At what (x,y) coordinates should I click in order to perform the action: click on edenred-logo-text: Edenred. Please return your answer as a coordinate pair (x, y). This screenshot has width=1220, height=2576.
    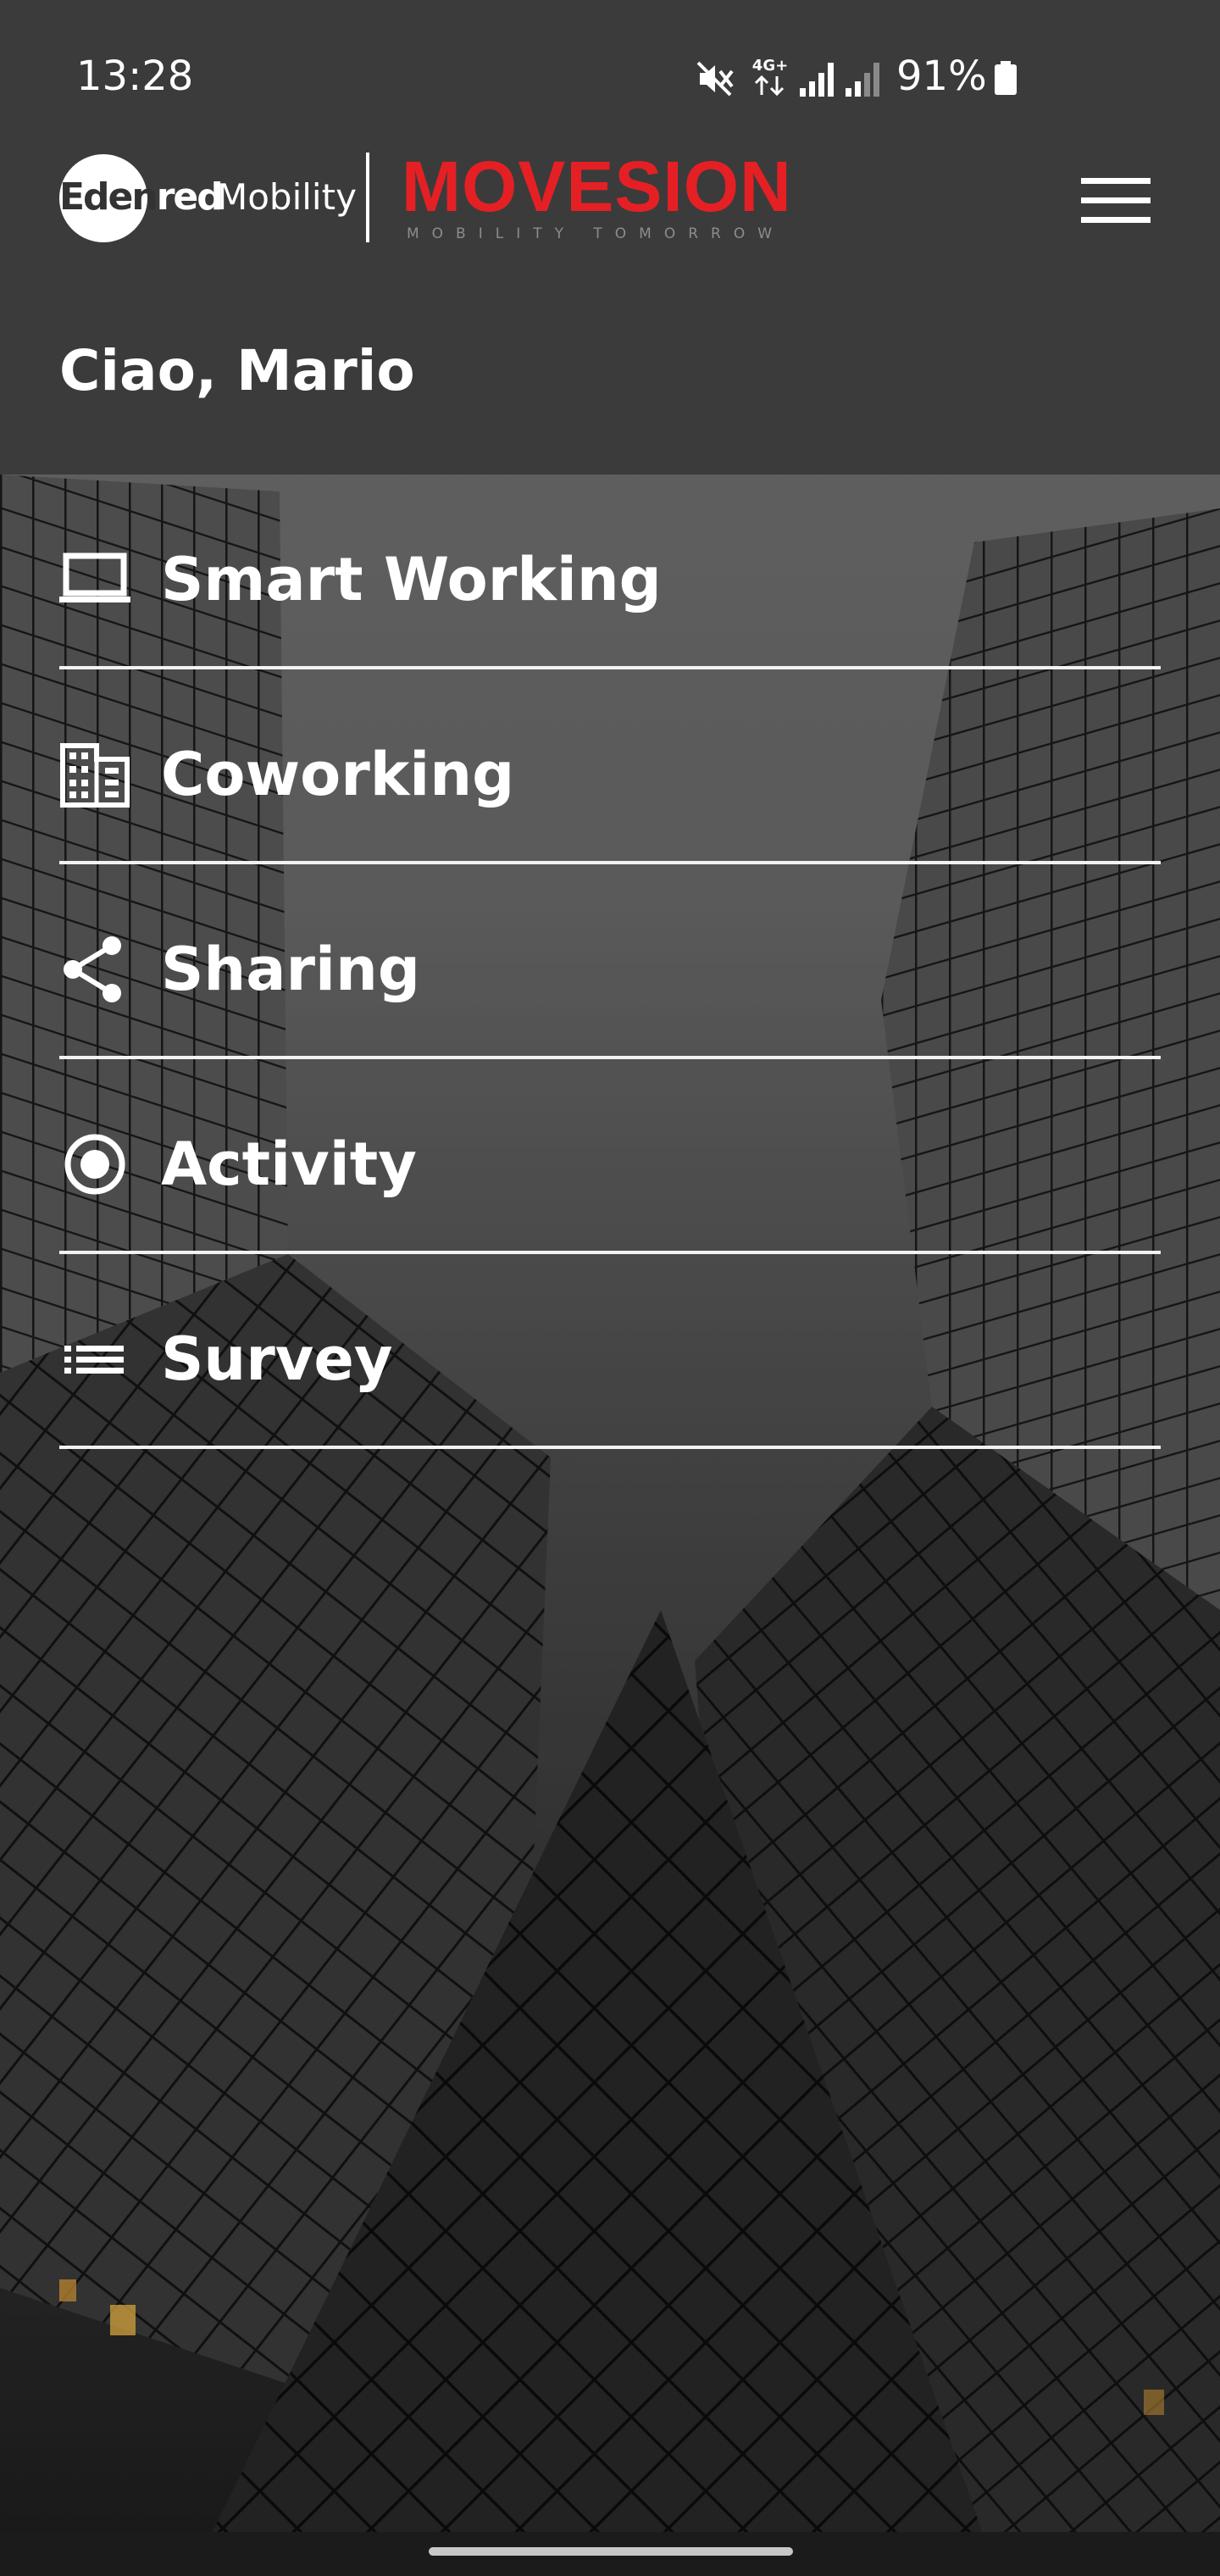
    Looking at the image, I should click on (141, 197).